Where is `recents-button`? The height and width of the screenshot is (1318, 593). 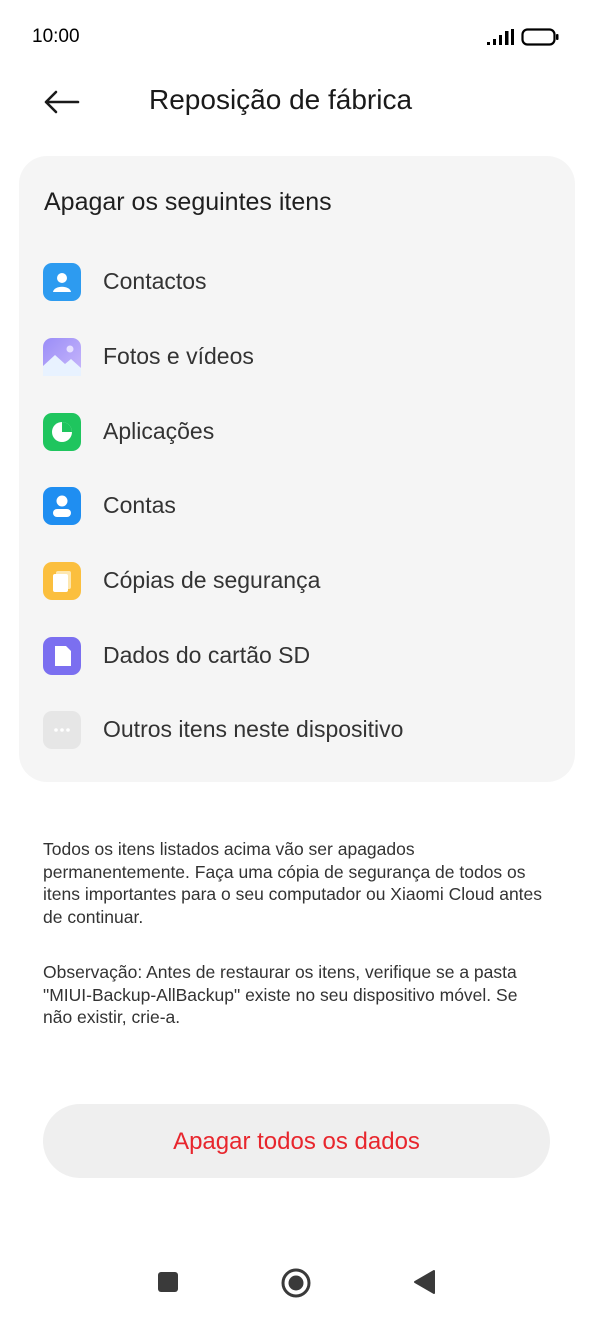
recents-button is located at coordinates (168, 1282).